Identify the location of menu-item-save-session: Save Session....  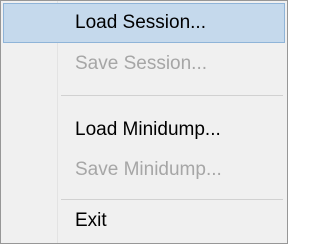
(144, 64).